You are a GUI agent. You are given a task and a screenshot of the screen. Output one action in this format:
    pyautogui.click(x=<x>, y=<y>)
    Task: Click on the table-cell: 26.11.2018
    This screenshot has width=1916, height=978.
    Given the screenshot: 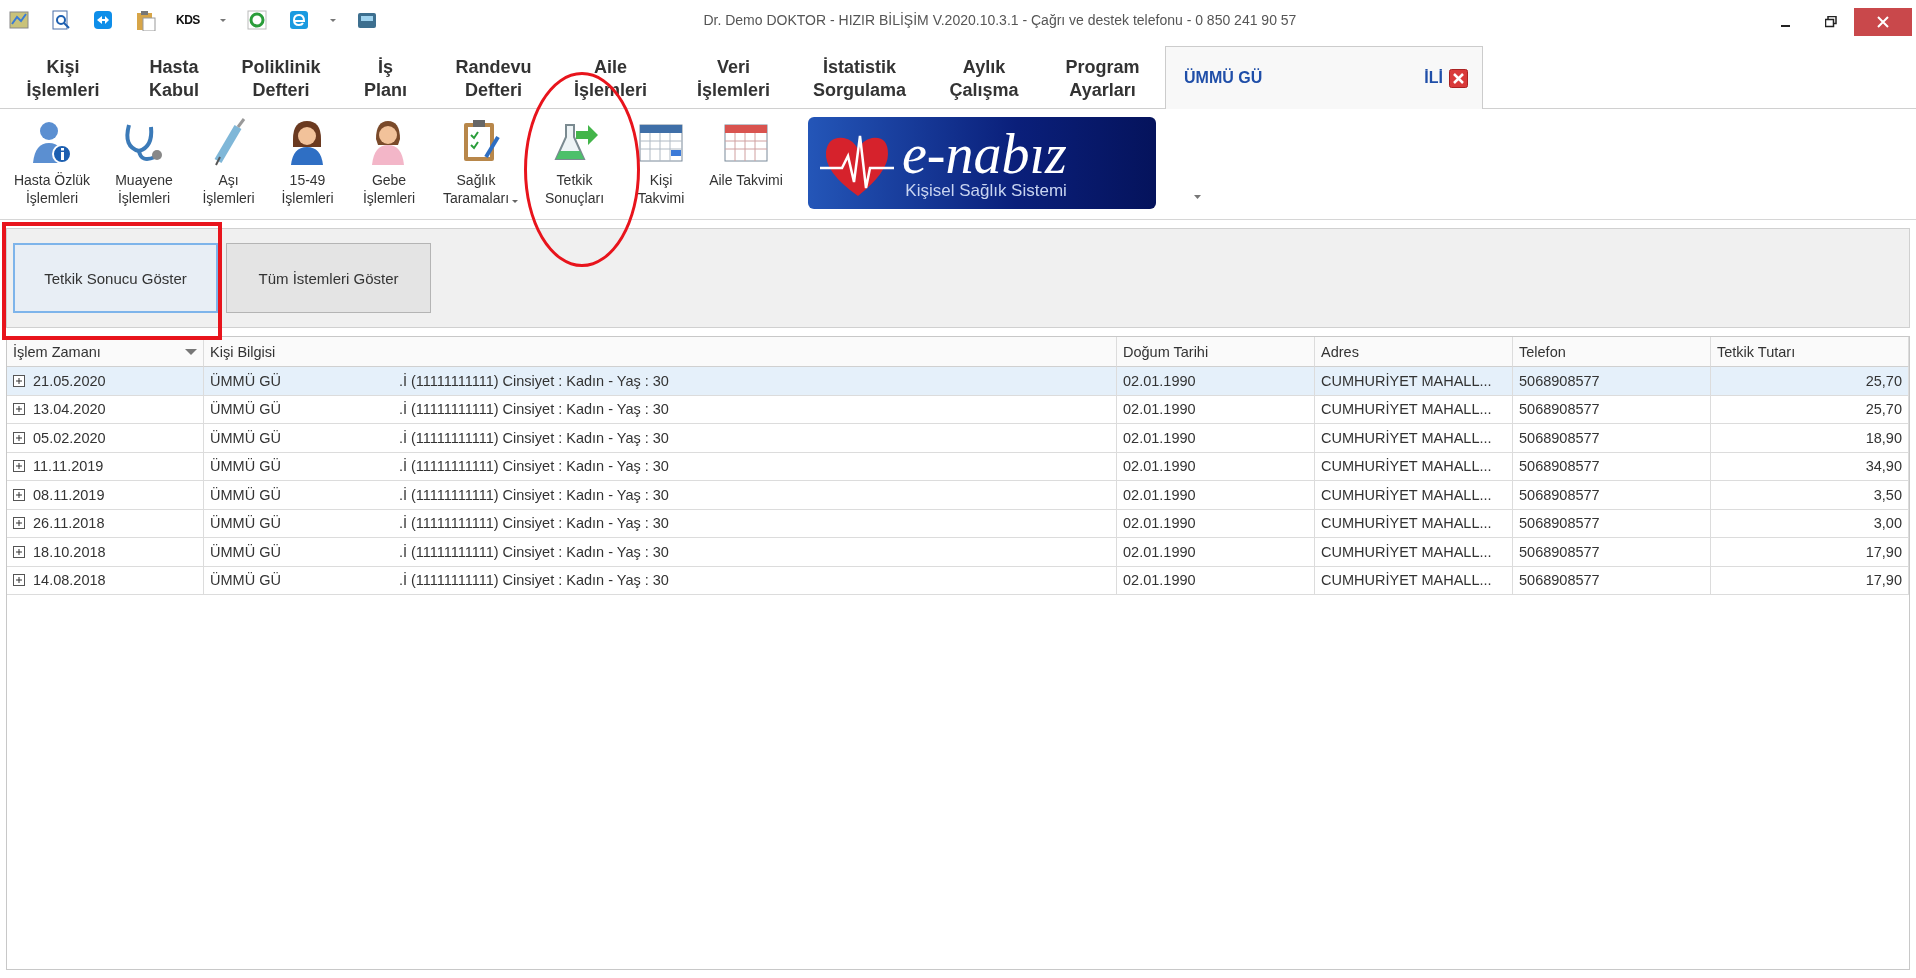 What is the action you would take?
    pyautogui.click(x=69, y=523)
    